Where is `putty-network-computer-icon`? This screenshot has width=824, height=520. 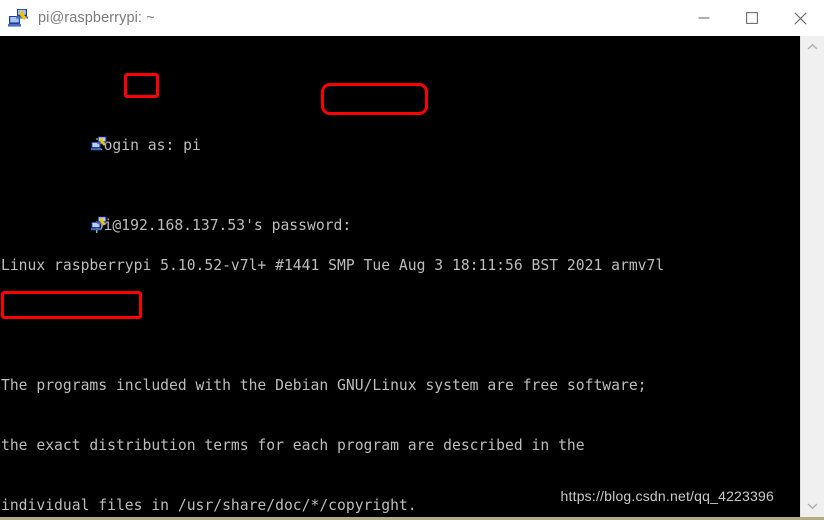 putty-network-computer-icon is located at coordinates (19, 18).